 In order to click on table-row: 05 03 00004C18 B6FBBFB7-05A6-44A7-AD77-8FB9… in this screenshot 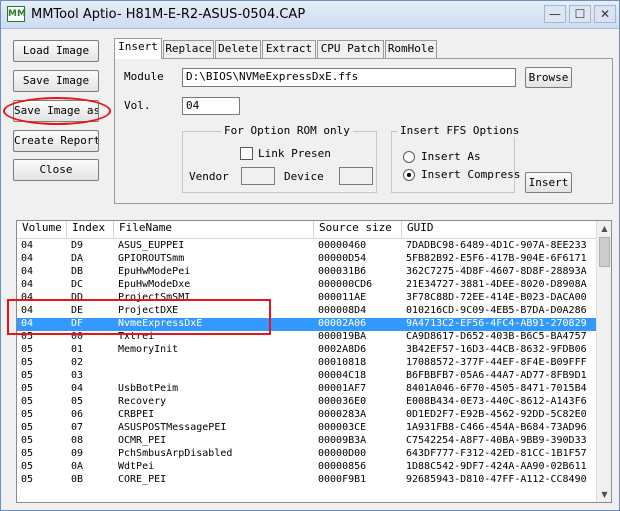, I will do `click(307, 376)`.